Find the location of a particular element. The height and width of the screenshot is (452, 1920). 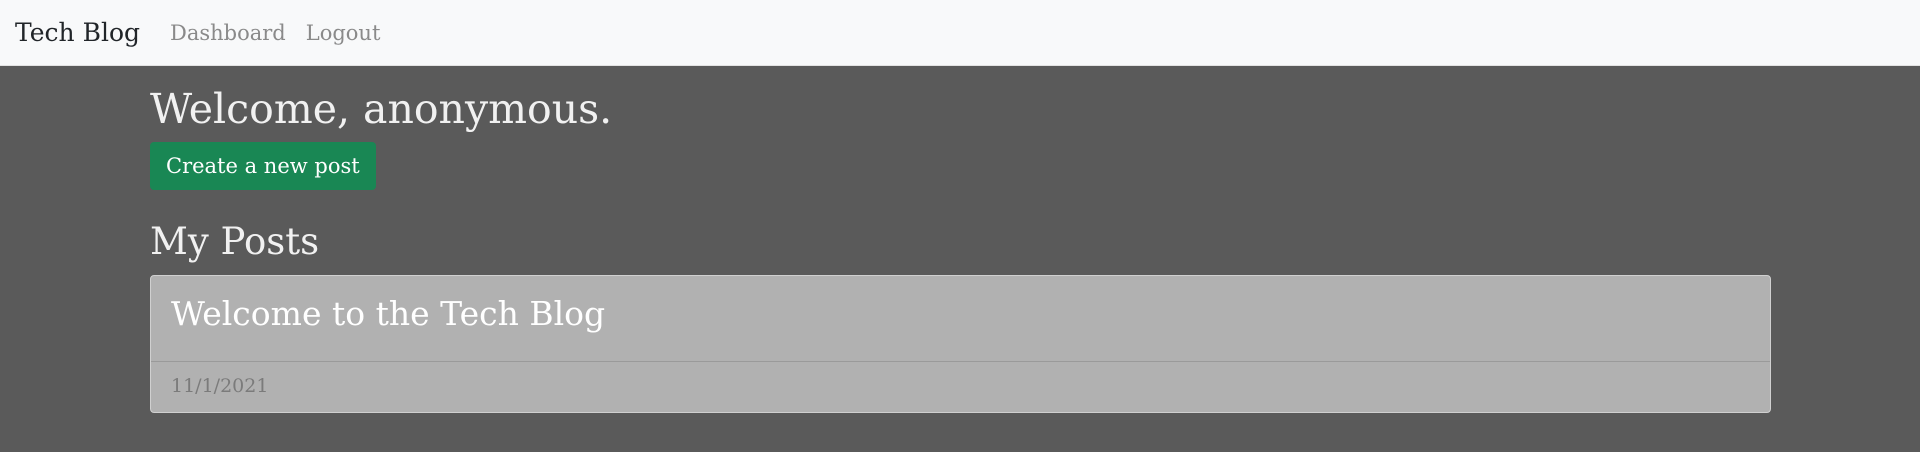

my-posts-heading: My Posts is located at coordinates (235, 242).